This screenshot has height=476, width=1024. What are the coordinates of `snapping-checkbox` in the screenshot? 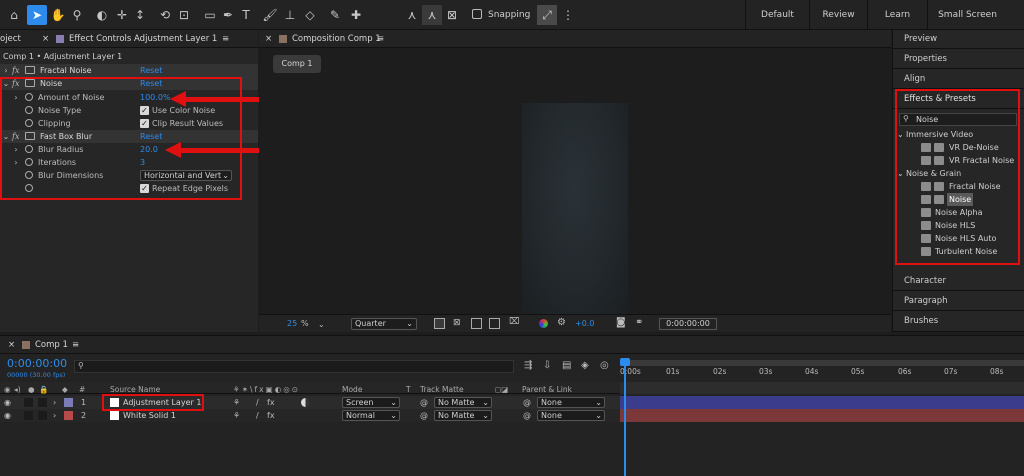 It's located at (477, 14).